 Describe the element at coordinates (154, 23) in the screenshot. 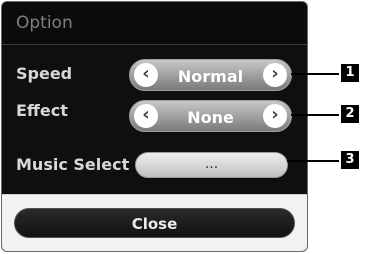

I see `dialog-titlebar: Option` at that location.